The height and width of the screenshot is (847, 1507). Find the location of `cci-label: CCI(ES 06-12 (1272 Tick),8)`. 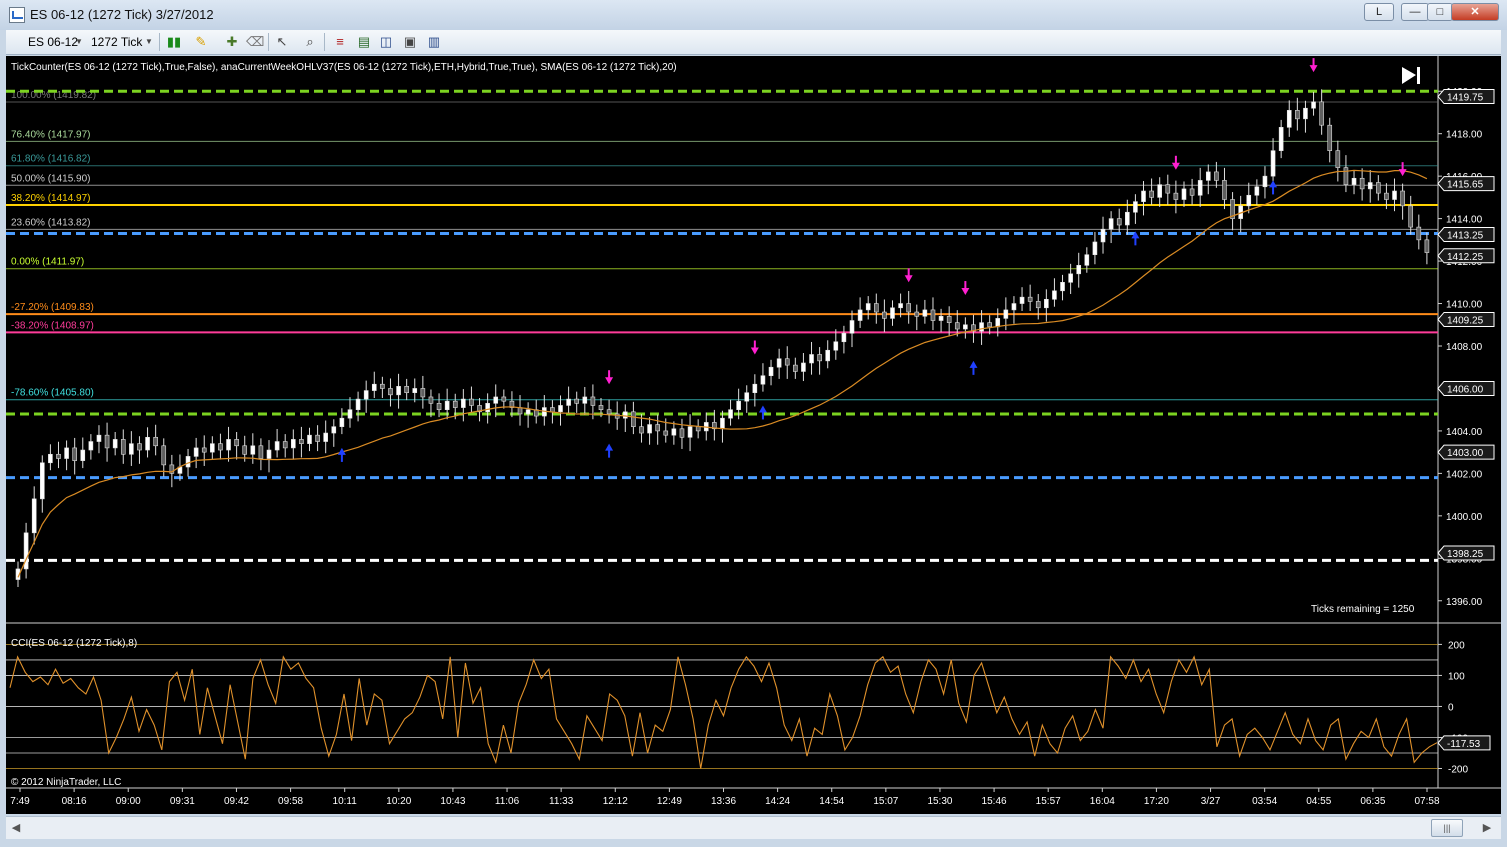

cci-label: CCI(ES 06-12 (1272 Tick),8) is located at coordinates (74, 643).